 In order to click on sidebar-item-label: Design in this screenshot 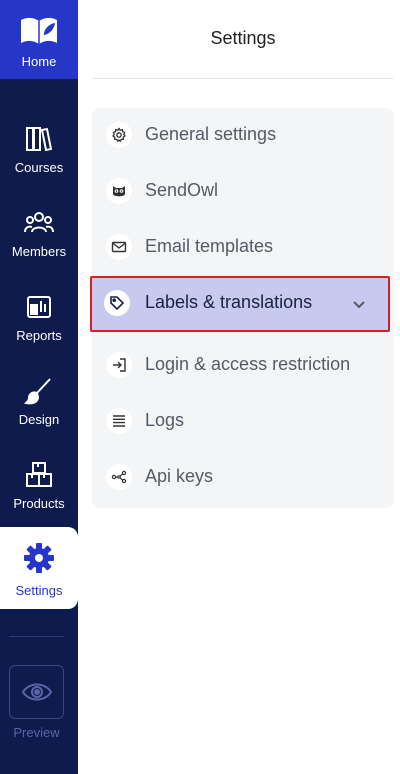, I will do `click(39, 419)`.